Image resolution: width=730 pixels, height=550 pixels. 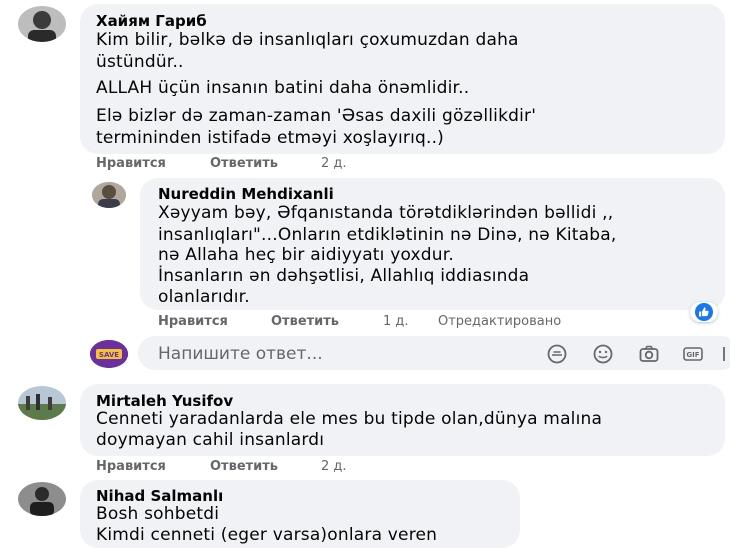 I want to click on gif-icon: GIF, so click(x=693, y=354).